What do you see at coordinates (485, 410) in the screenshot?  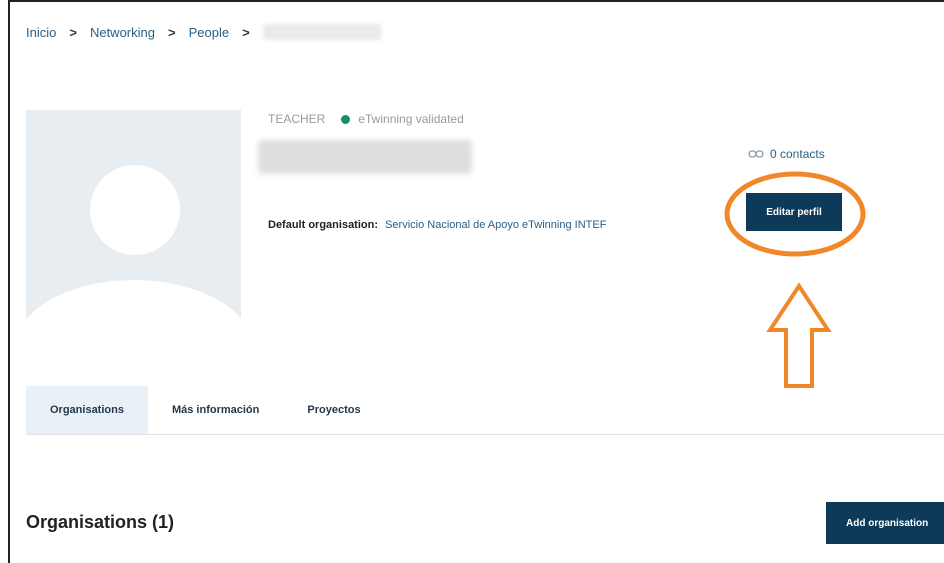 I see `profile-tabs: Organisations Más información Proyectos` at bounding box center [485, 410].